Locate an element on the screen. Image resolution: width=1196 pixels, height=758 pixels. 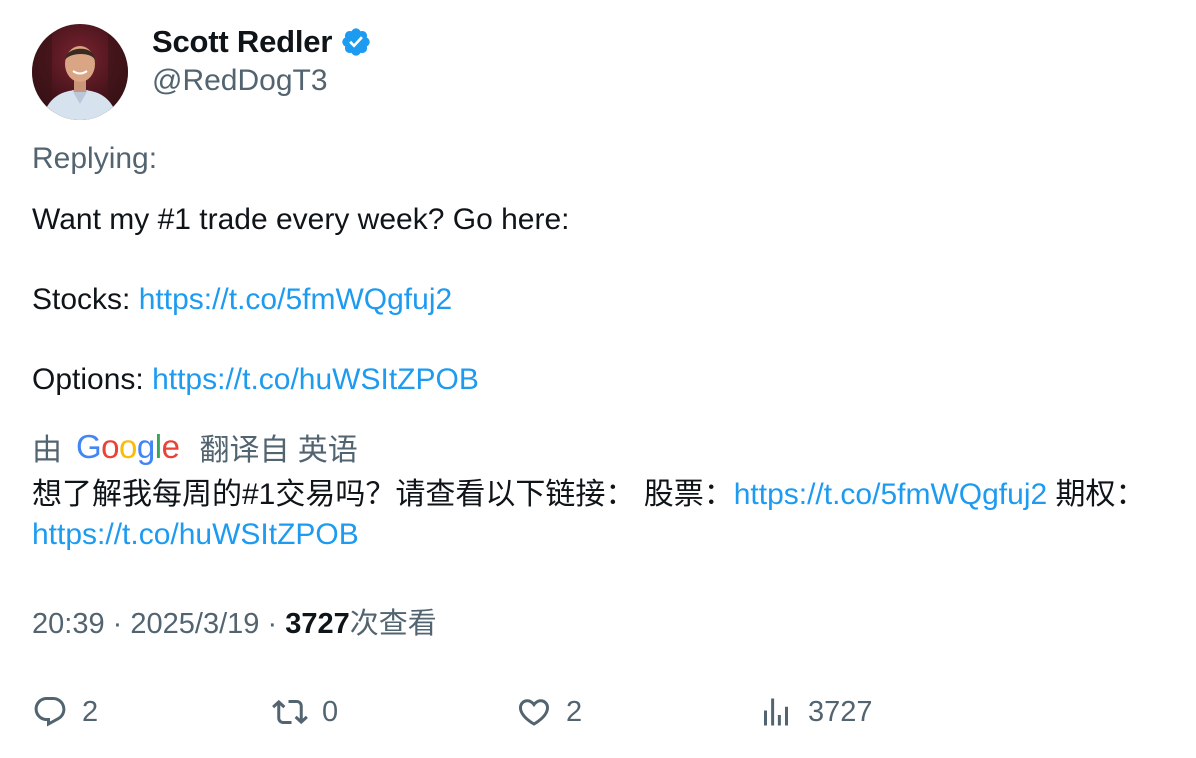
tweet-time: 20:39 is located at coordinates (68, 624).